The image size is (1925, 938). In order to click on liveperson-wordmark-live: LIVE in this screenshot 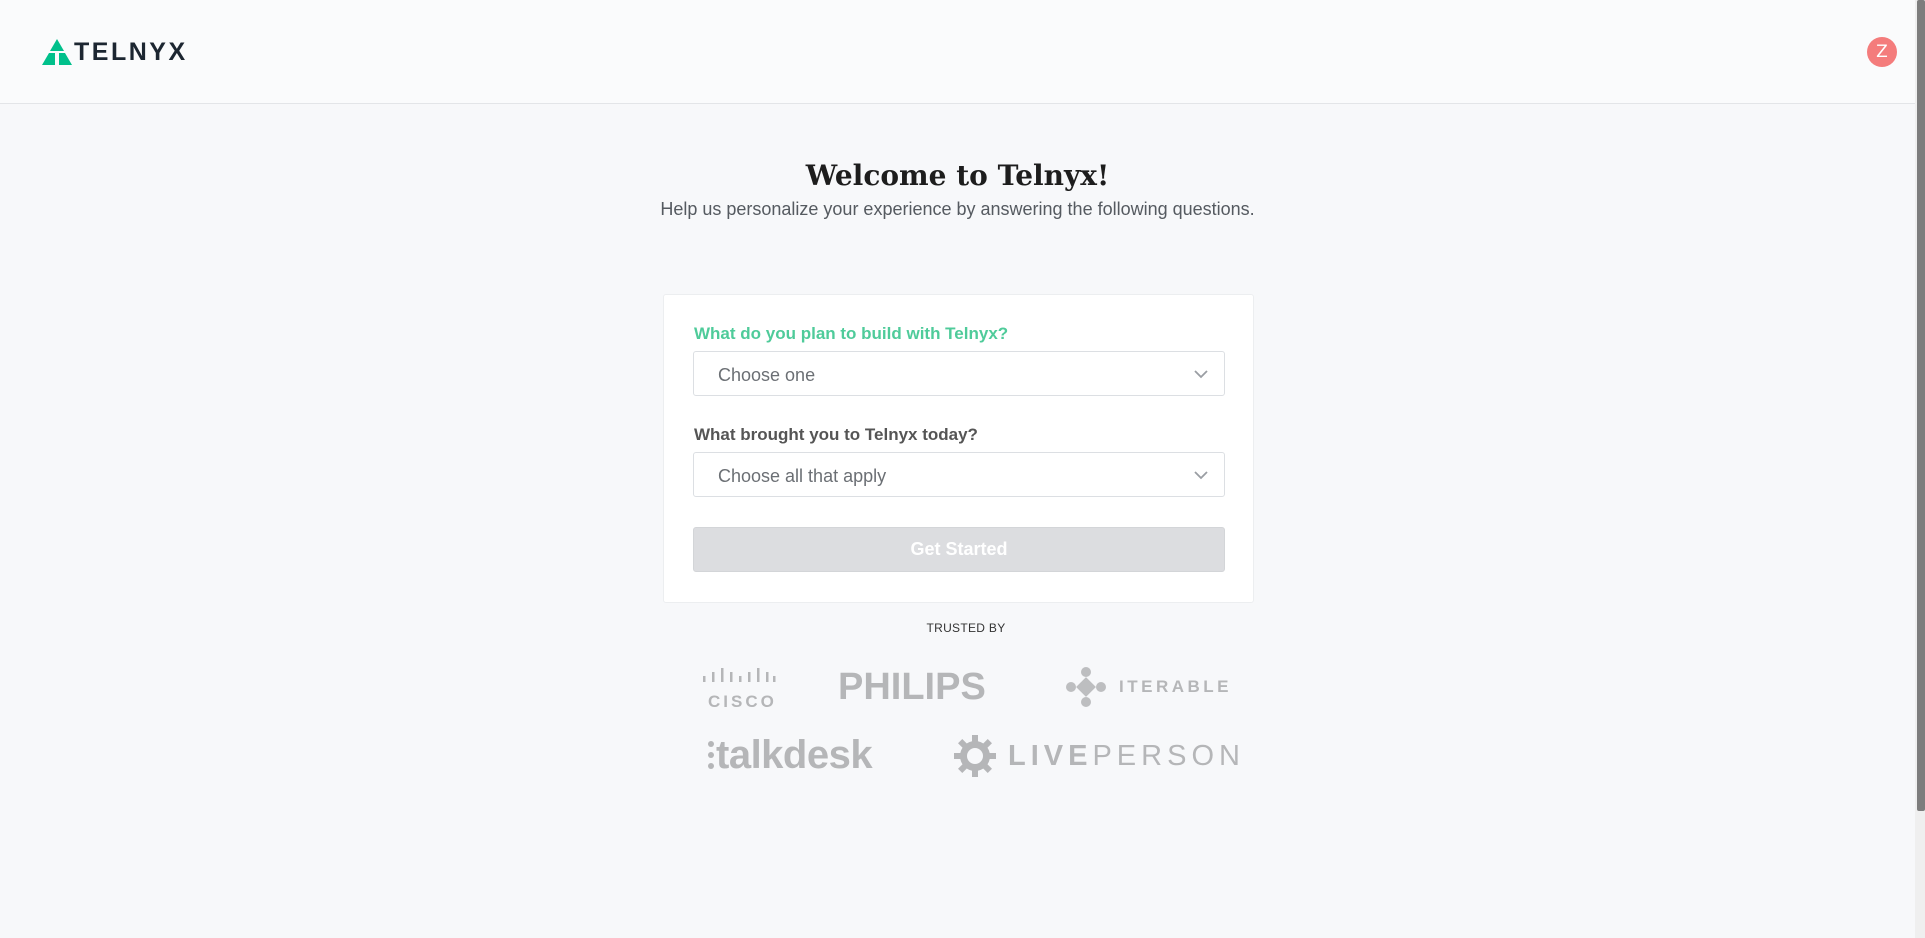, I will do `click(1050, 756)`.